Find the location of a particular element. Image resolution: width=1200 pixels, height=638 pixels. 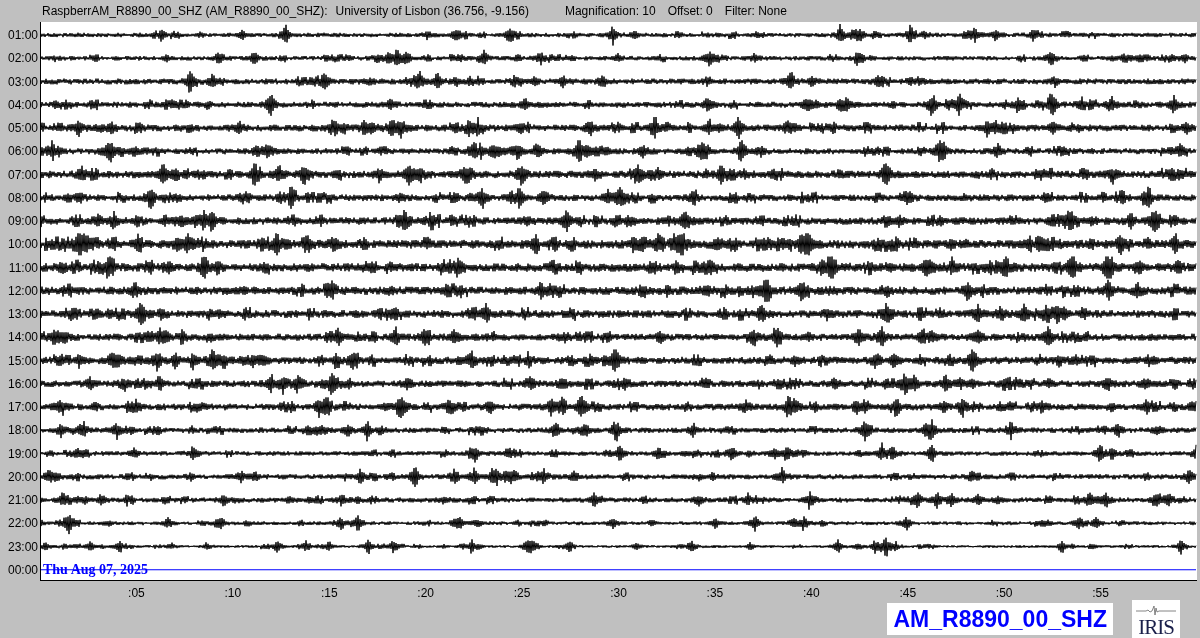

hour-label: 10:00 is located at coordinates (22, 244).